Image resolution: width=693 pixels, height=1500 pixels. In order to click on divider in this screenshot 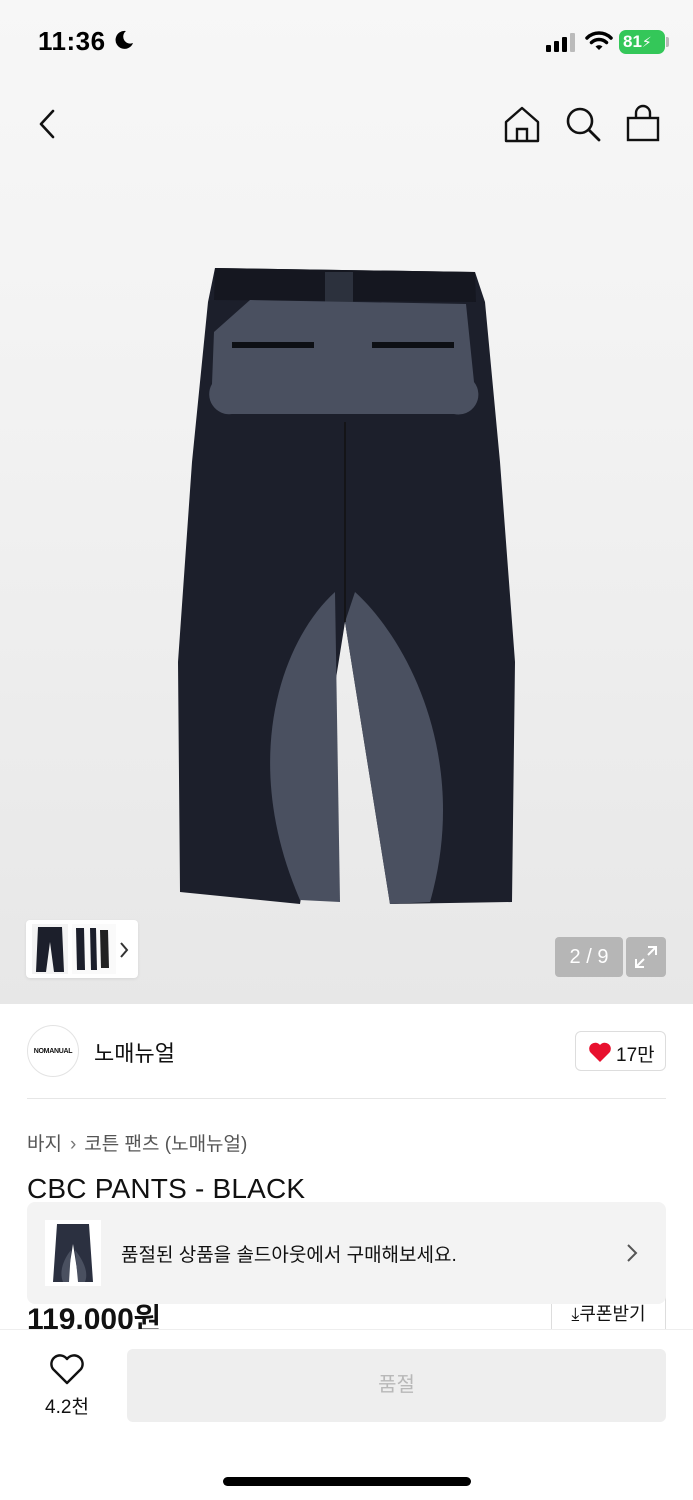, I will do `click(346, 1098)`.